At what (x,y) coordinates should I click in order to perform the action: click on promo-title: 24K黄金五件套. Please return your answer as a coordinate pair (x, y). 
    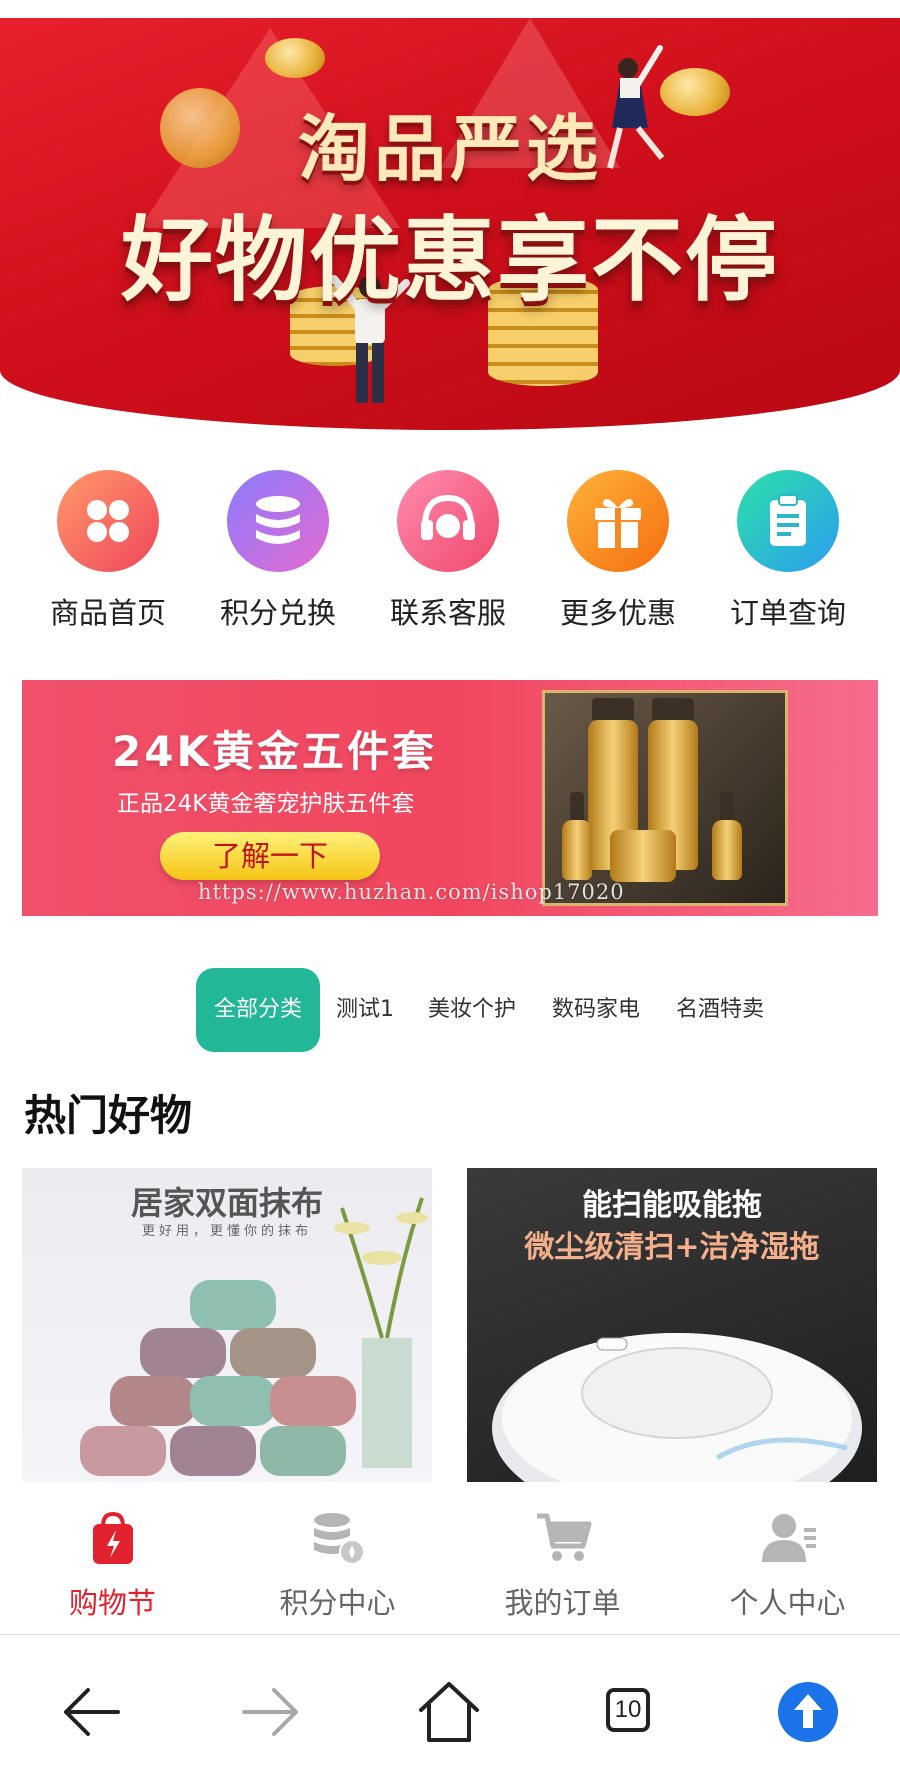
    Looking at the image, I should click on (274, 751).